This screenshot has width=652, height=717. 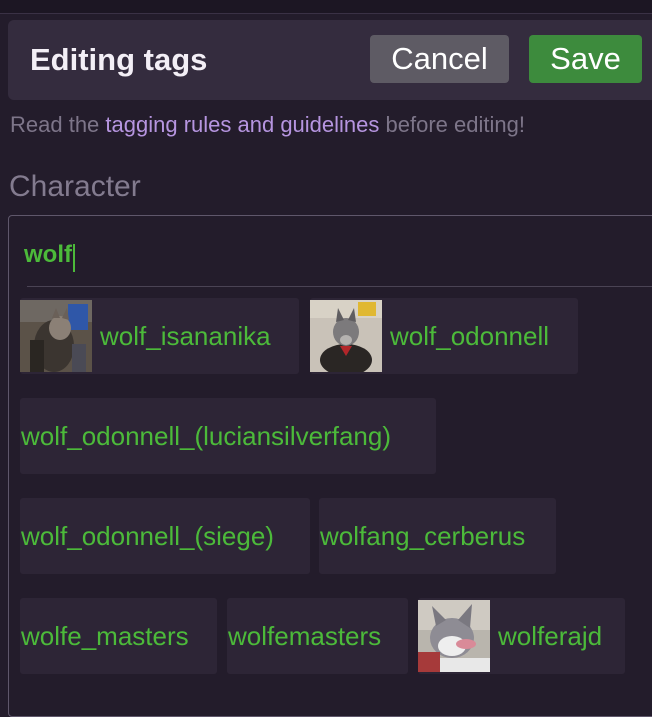 I want to click on suggestion-chip: wolf_isananika, so click(x=159, y=336).